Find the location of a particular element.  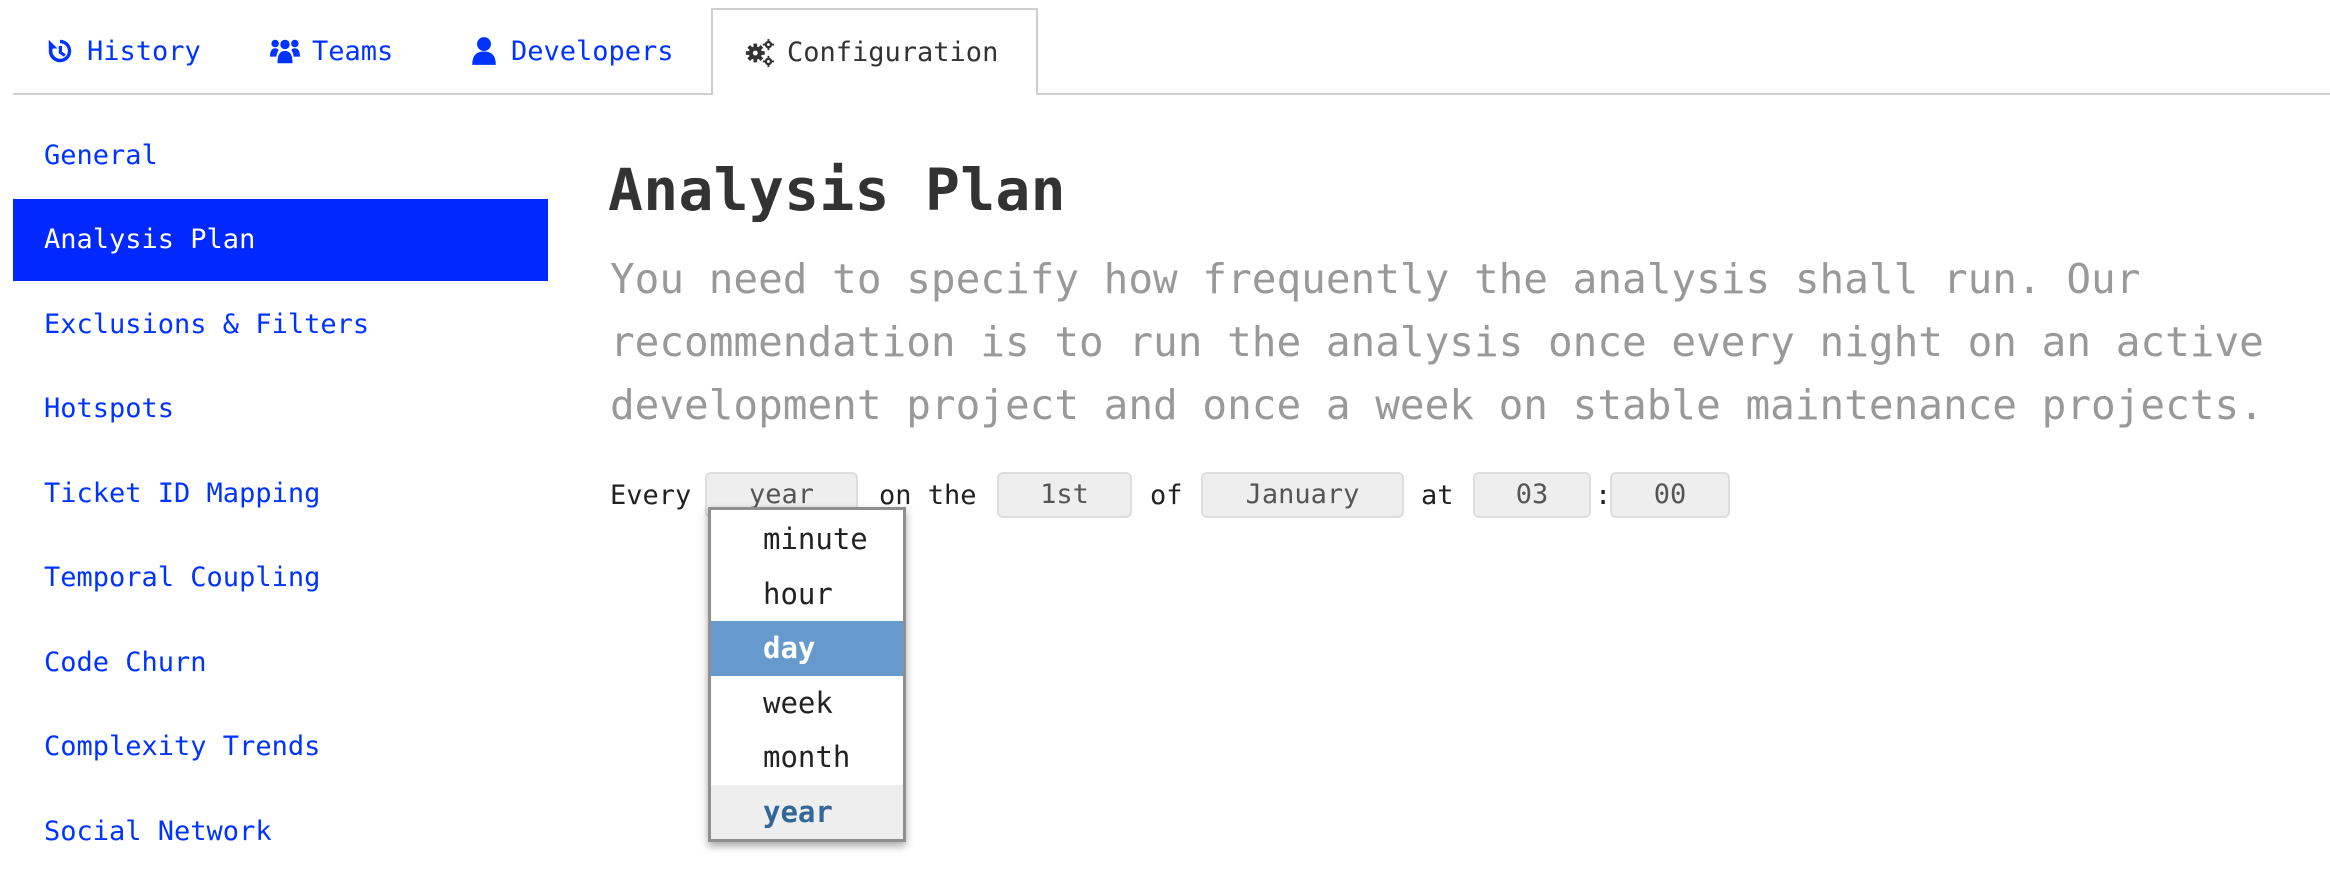

tab-history-label: History is located at coordinates (144, 51).